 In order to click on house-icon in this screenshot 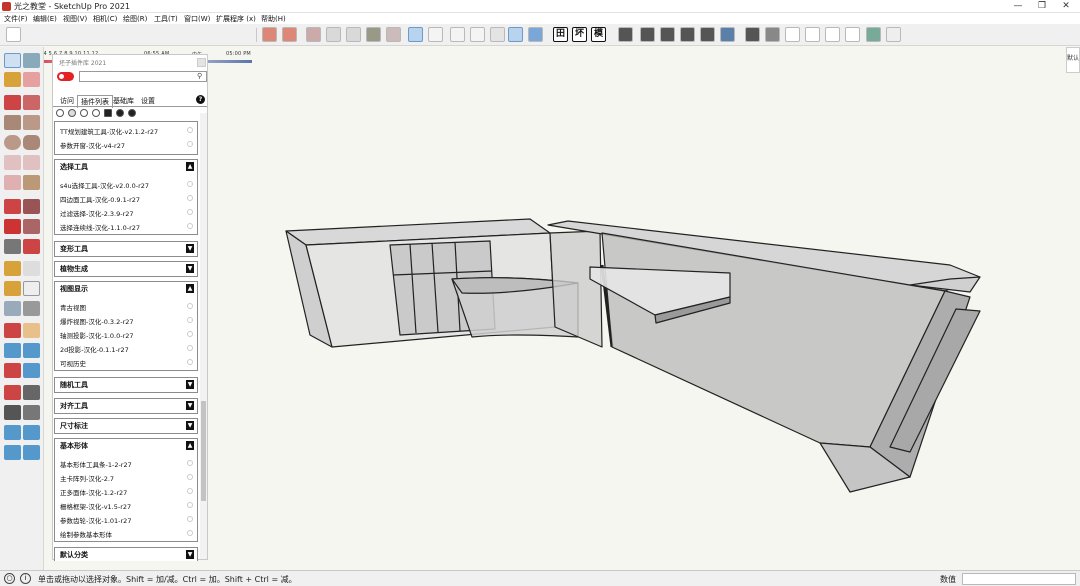, I will do `click(792, 34)`.